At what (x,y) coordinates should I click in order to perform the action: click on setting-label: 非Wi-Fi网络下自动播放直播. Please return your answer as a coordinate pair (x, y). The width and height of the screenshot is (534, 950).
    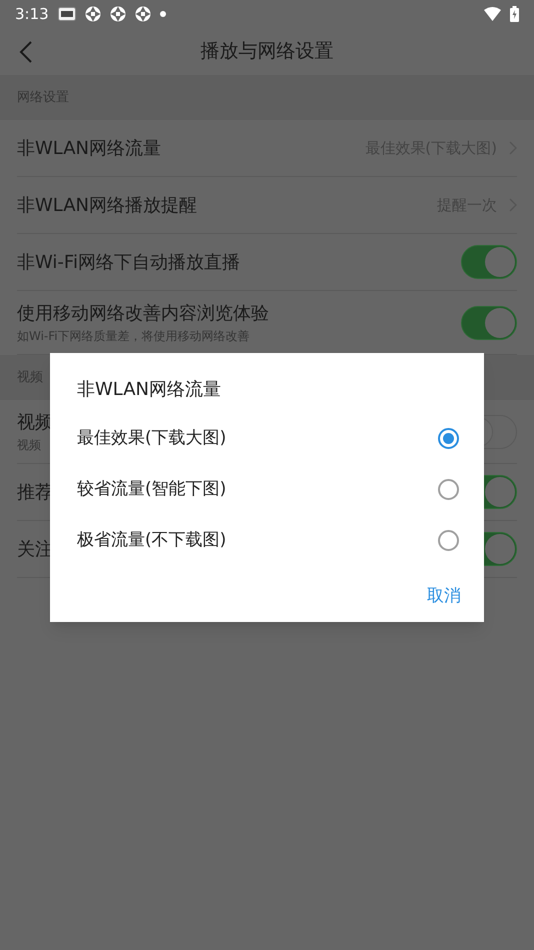
    Looking at the image, I should click on (128, 262).